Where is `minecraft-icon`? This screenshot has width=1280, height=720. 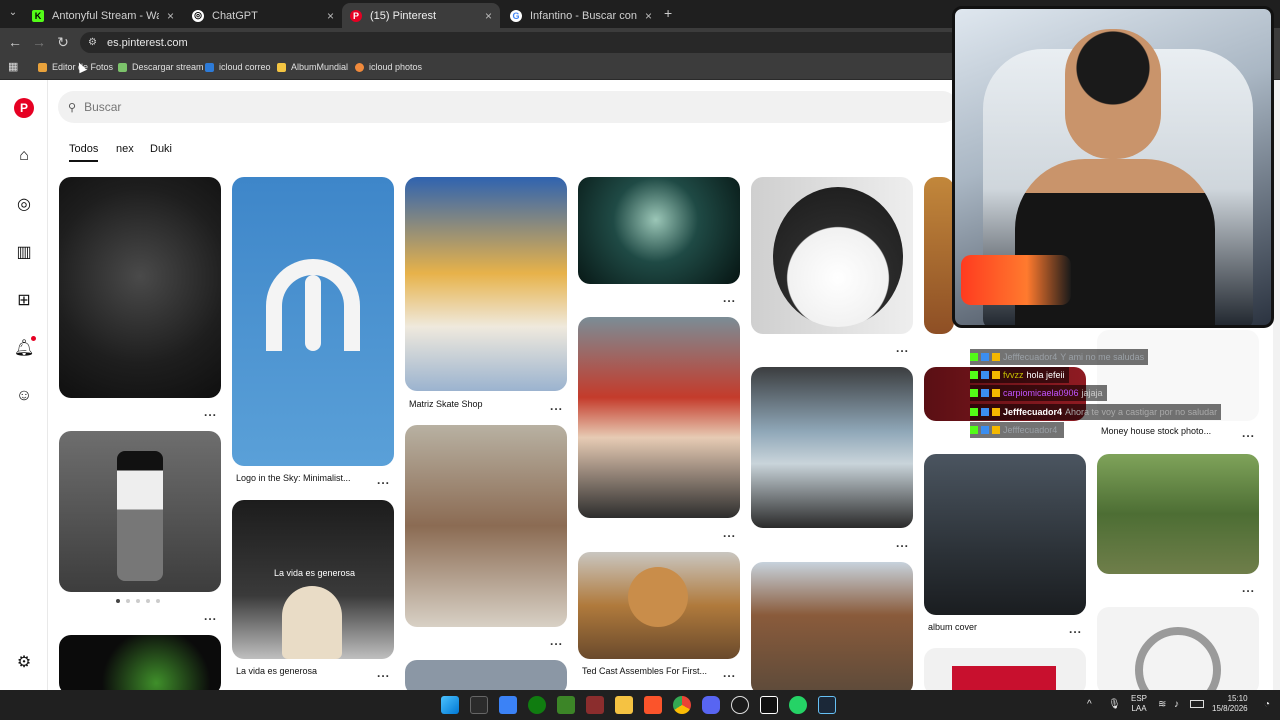
minecraft-icon is located at coordinates (566, 705).